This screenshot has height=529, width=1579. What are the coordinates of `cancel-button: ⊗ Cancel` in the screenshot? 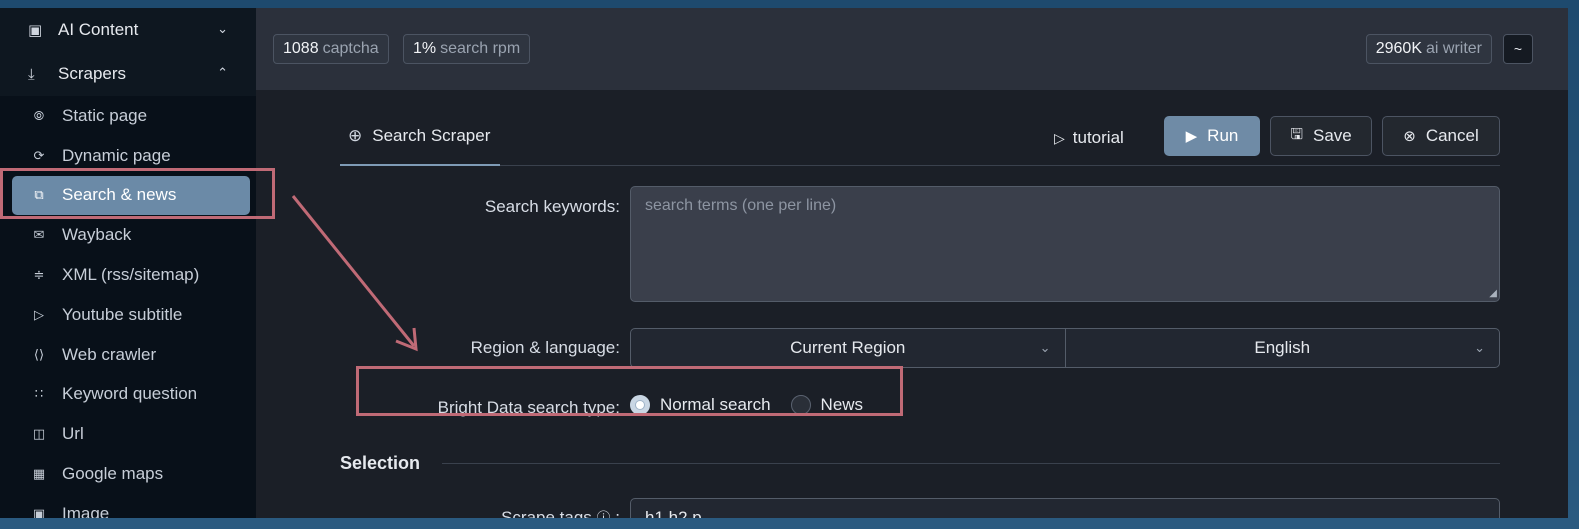 It's located at (1441, 136).